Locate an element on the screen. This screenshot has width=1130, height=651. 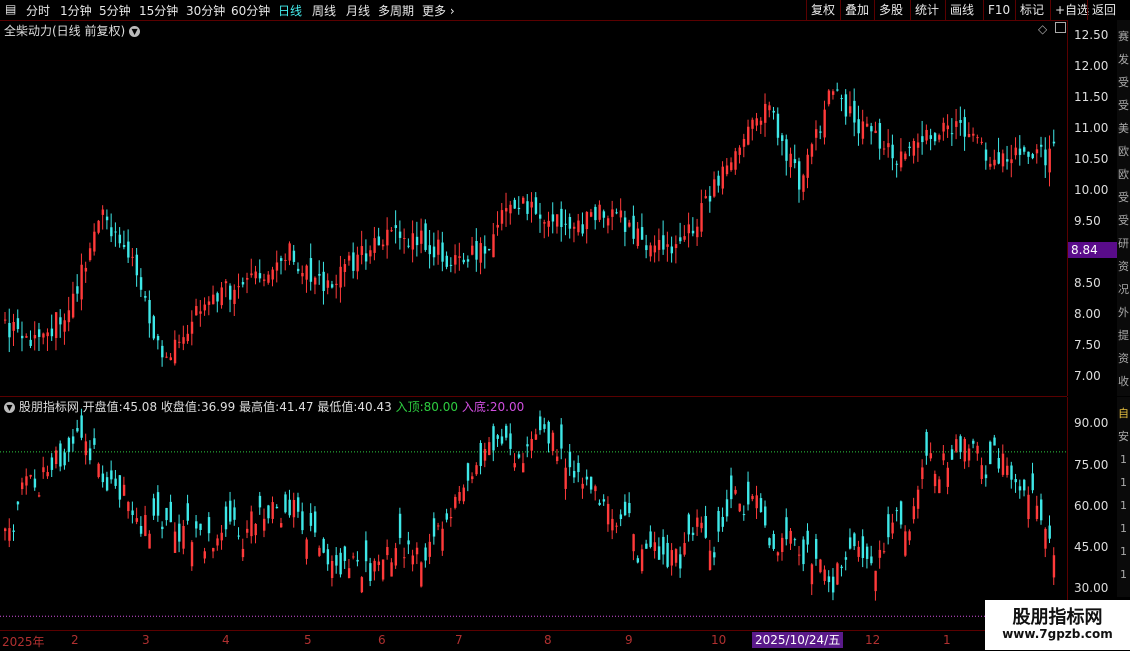
period-tab-7: 周线 is located at coordinates (324, 10).